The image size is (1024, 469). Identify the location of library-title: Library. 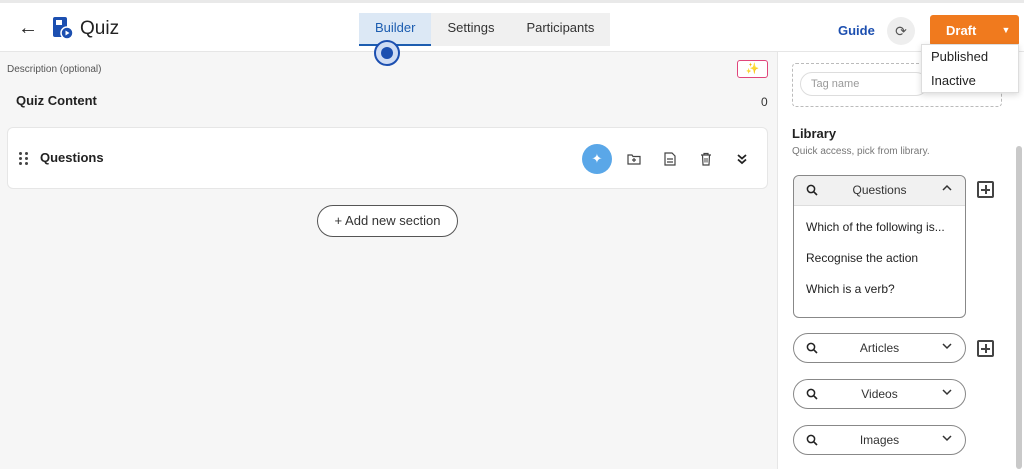
(814, 133).